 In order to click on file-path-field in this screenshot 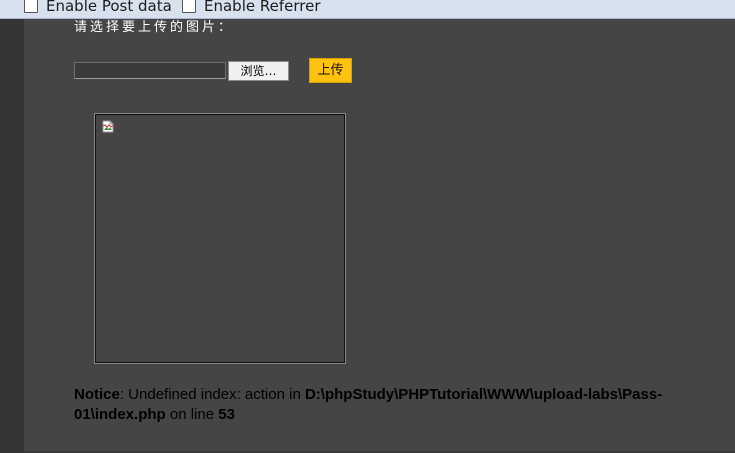, I will do `click(150, 70)`.